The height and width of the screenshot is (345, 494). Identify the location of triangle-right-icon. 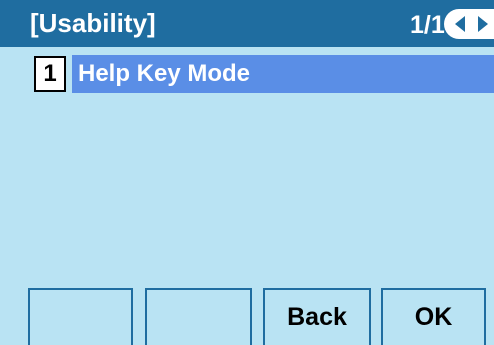
(483, 24).